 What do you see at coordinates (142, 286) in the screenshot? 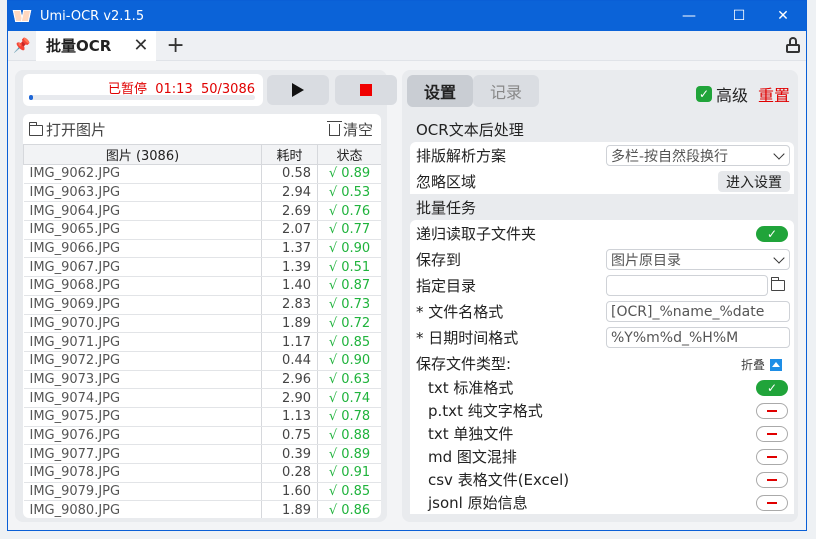
I see `file-name-cell: IMG_9068.JPG` at bounding box center [142, 286].